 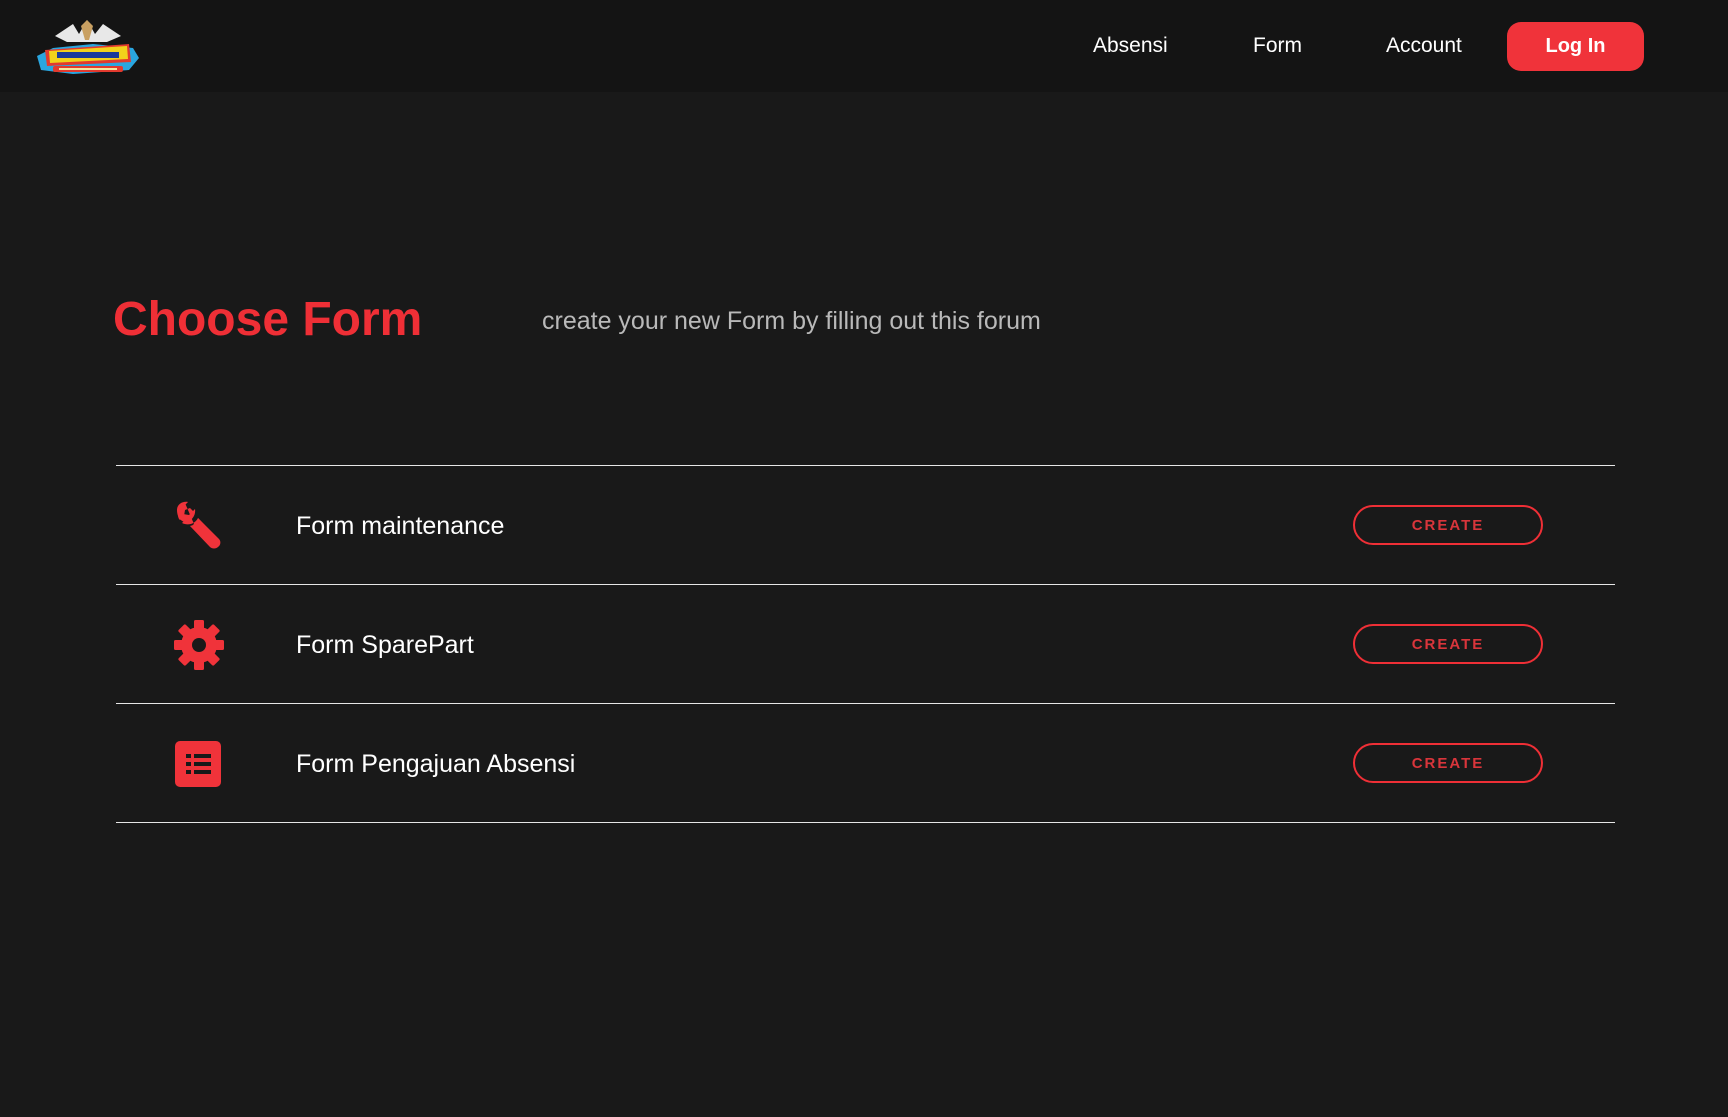 What do you see at coordinates (1424, 46) in the screenshot?
I see `nav-link-account: Account` at bounding box center [1424, 46].